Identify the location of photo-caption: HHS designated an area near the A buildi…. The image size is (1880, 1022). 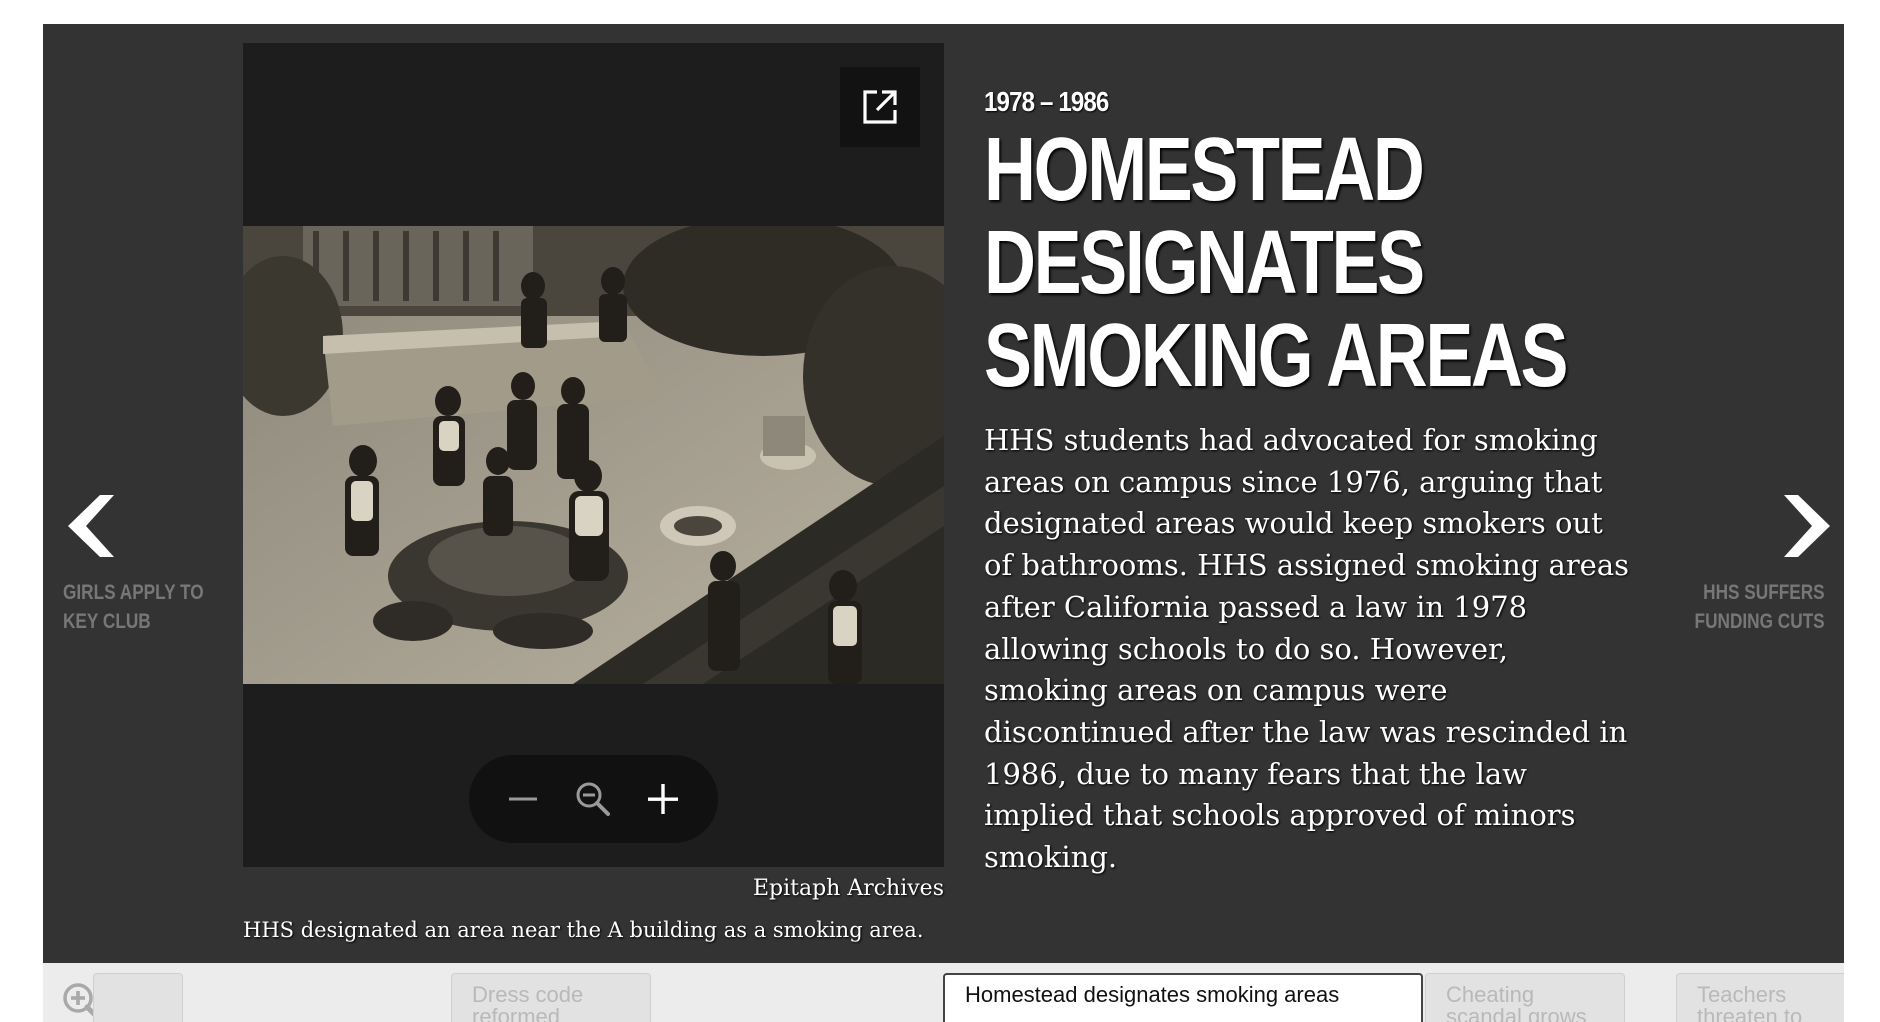
(583, 930).